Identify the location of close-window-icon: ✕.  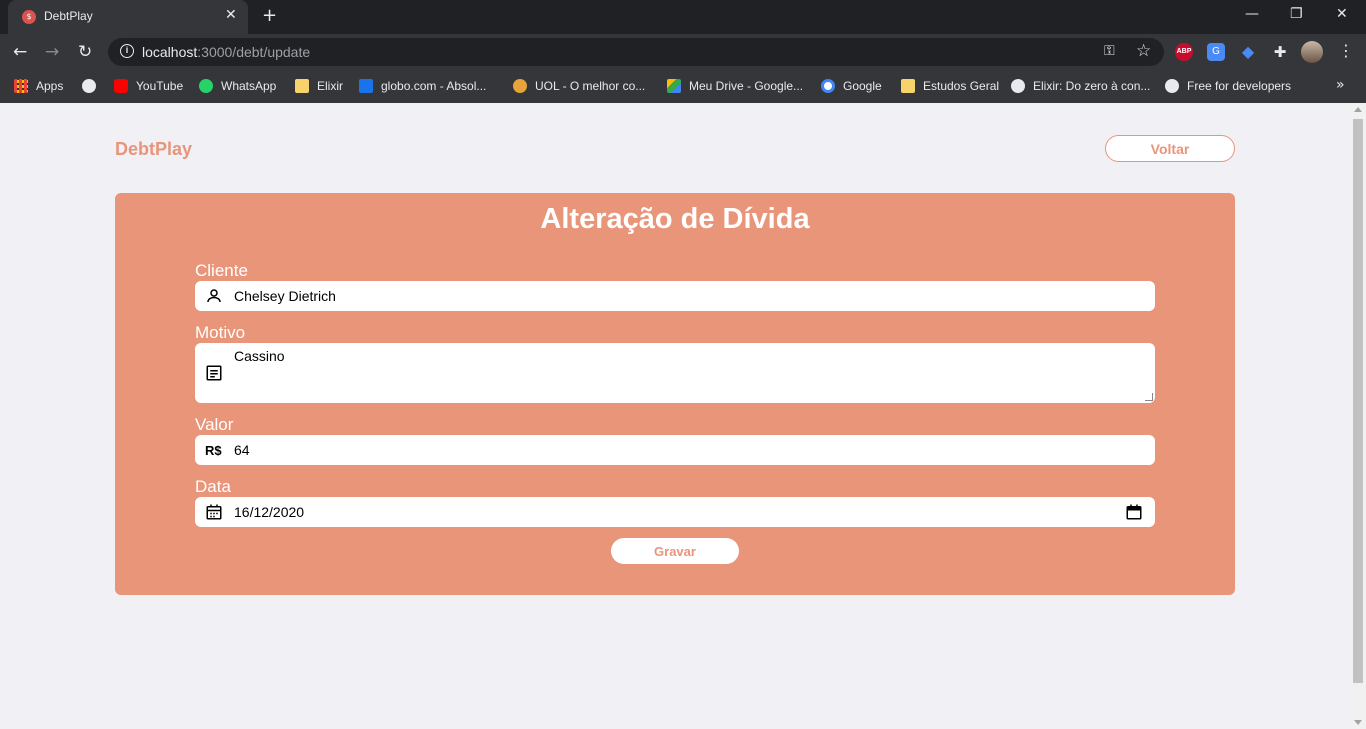
(1342, 14).